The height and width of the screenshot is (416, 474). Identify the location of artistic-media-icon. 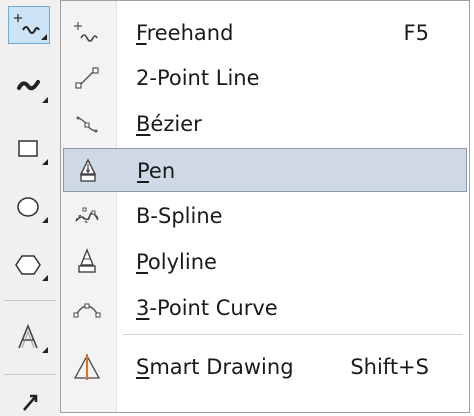
(28, 85).